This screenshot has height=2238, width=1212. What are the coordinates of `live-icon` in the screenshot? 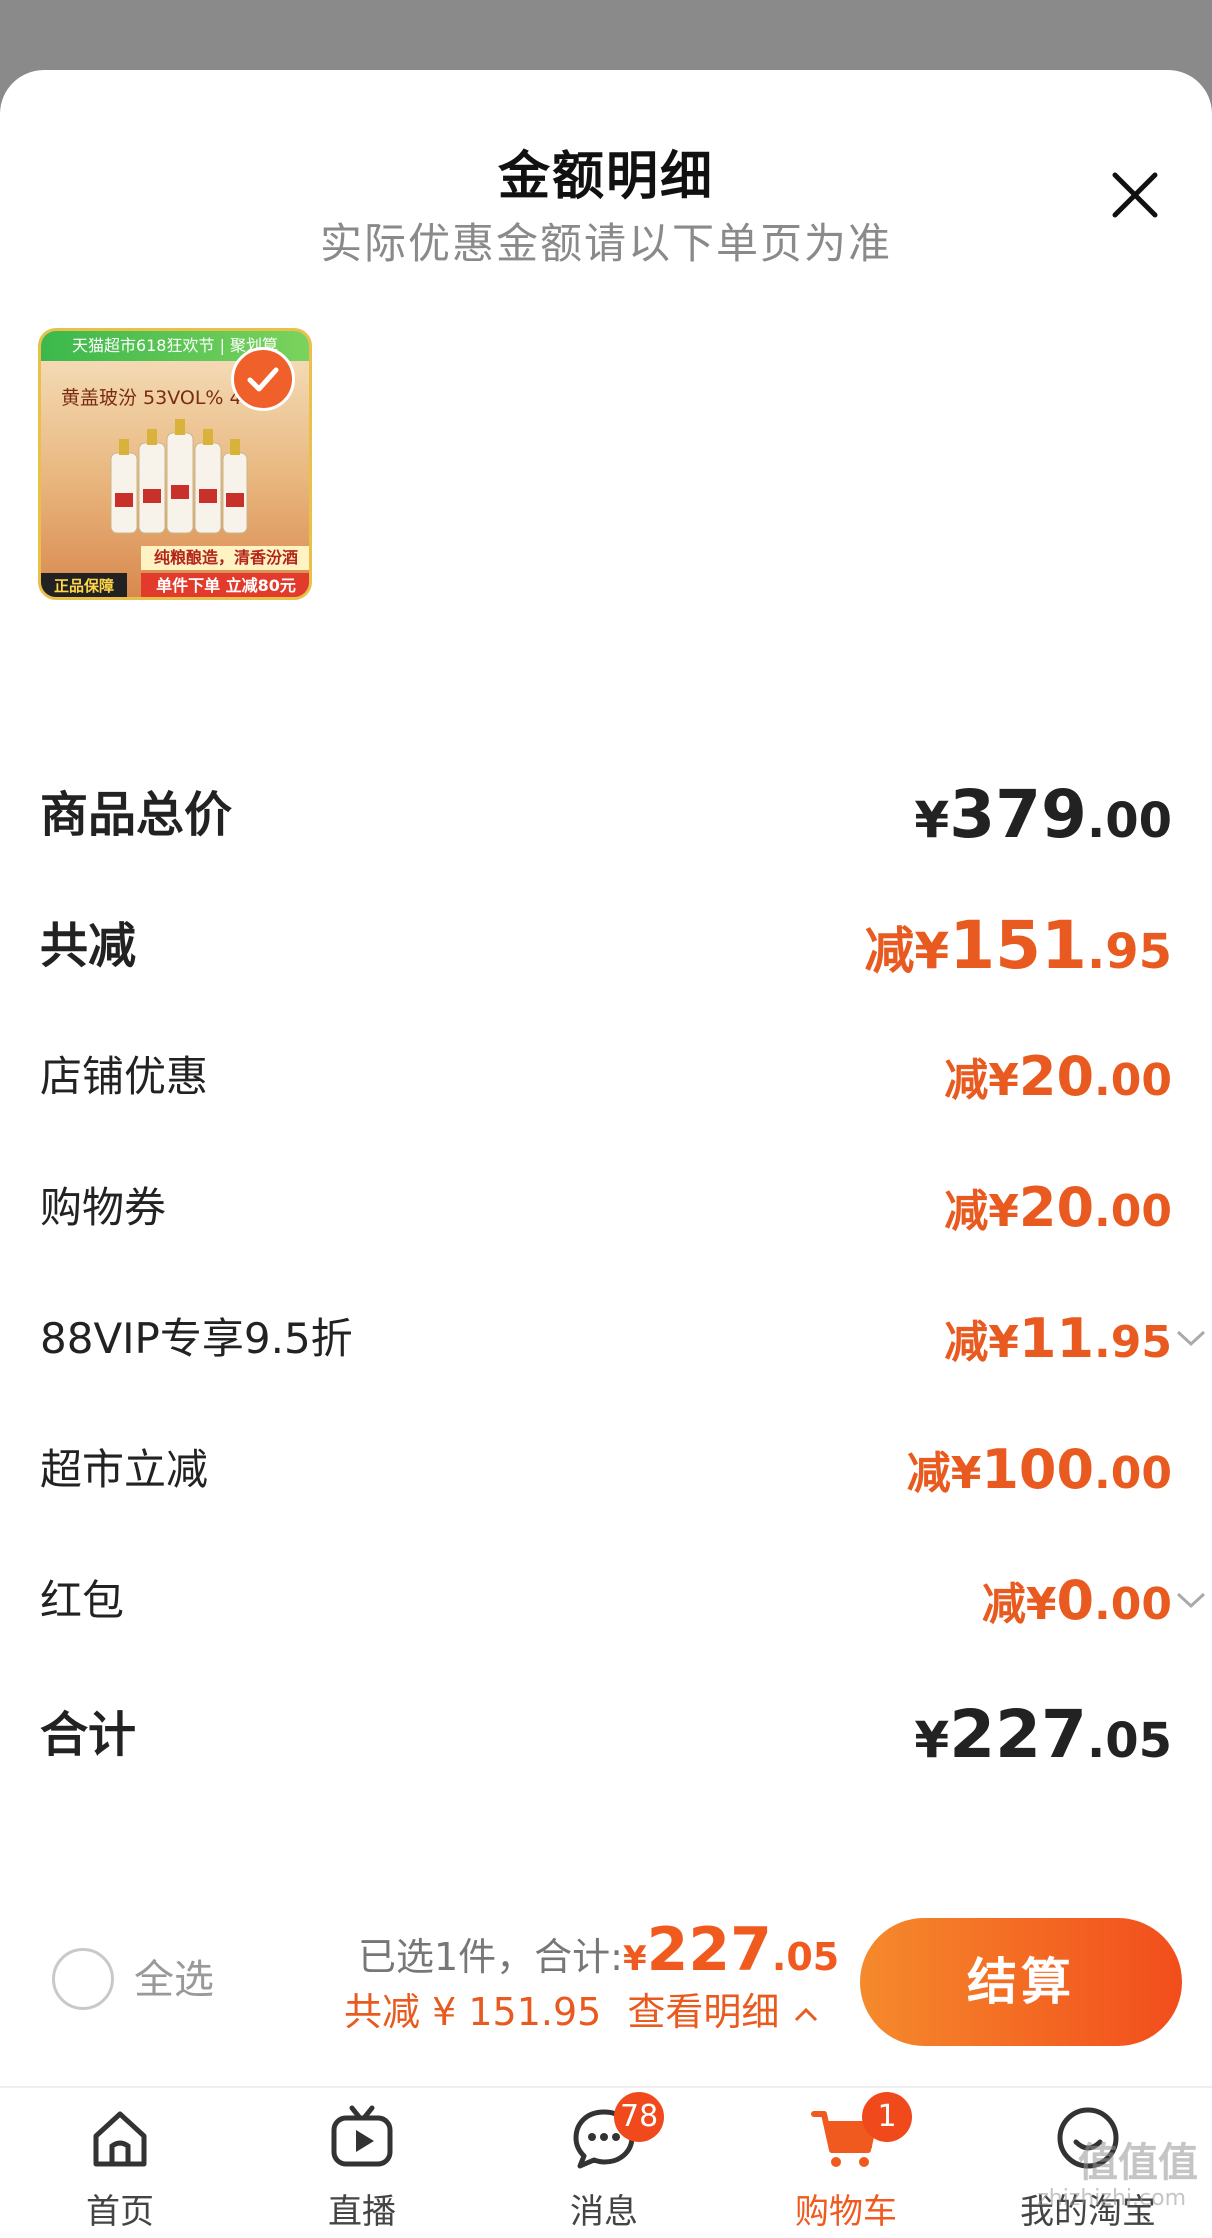 It's located at (362, 2136).